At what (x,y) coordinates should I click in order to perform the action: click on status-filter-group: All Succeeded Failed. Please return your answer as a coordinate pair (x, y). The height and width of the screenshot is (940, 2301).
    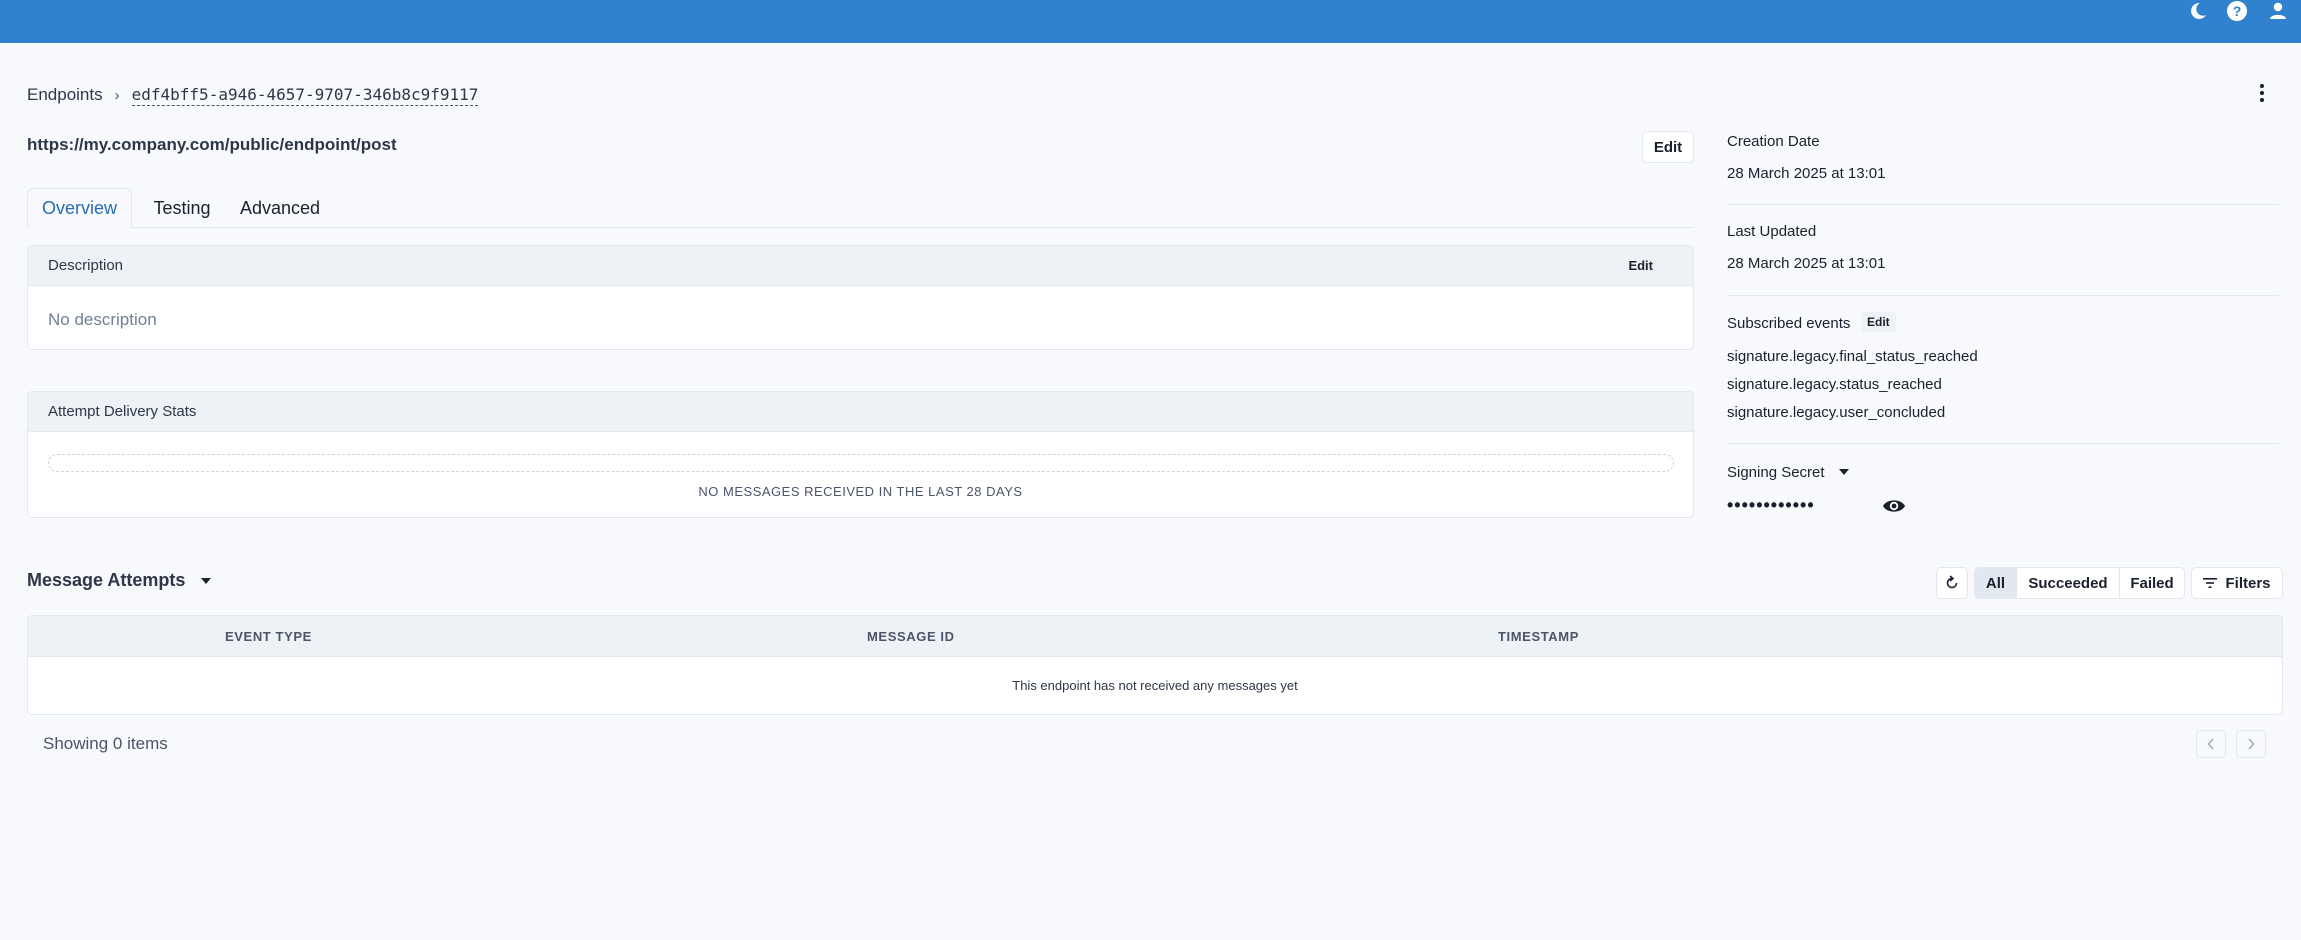
    Looking at the image, I should click on (2079, 583).